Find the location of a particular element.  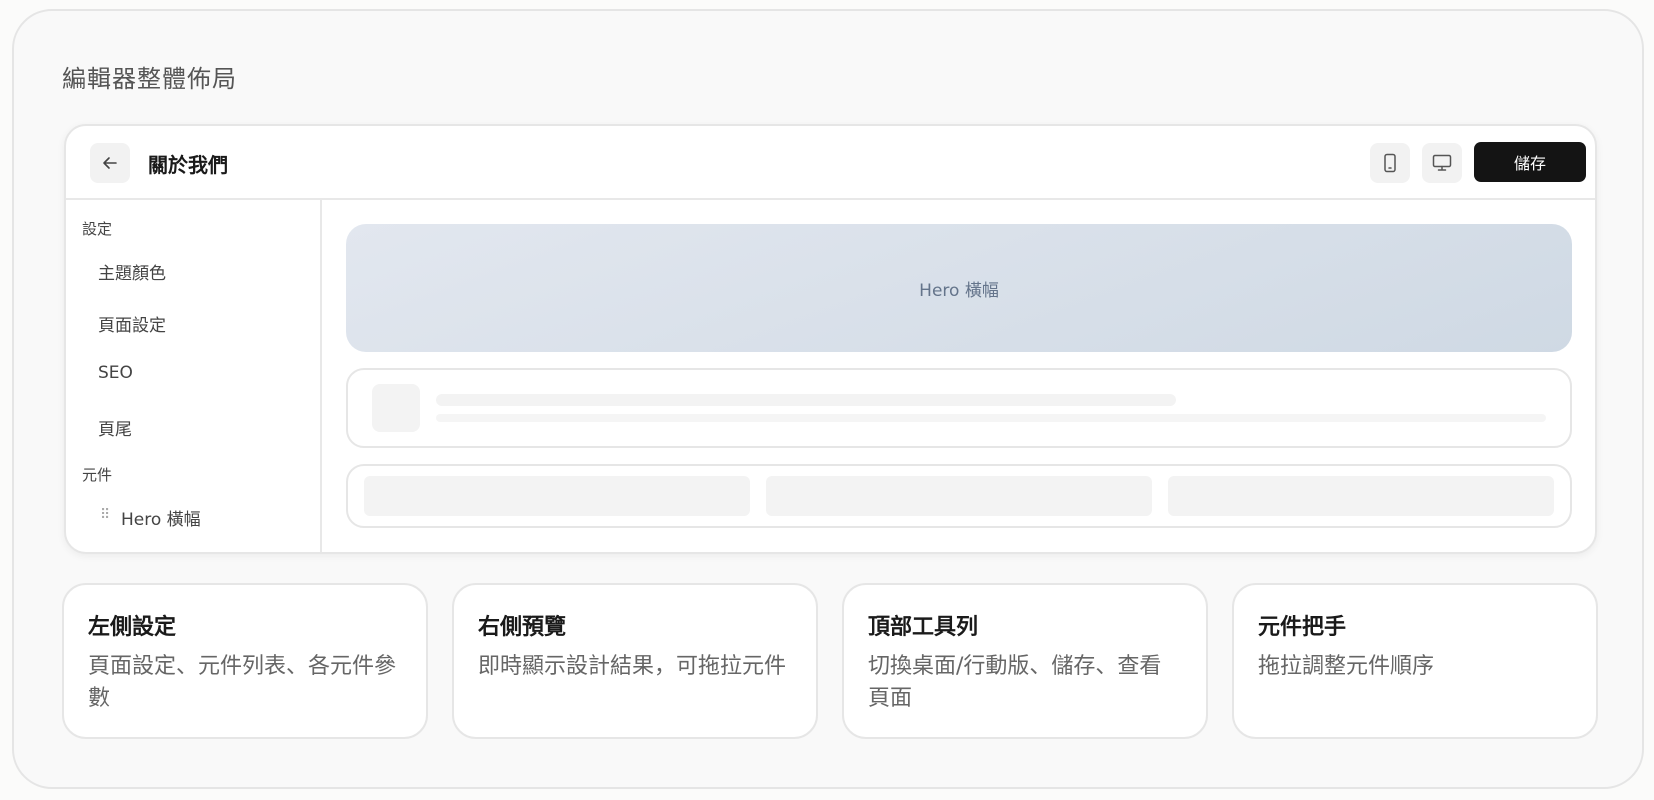

hero-banner-label: Hero 橫幅 is located at coordinates (959, 290).